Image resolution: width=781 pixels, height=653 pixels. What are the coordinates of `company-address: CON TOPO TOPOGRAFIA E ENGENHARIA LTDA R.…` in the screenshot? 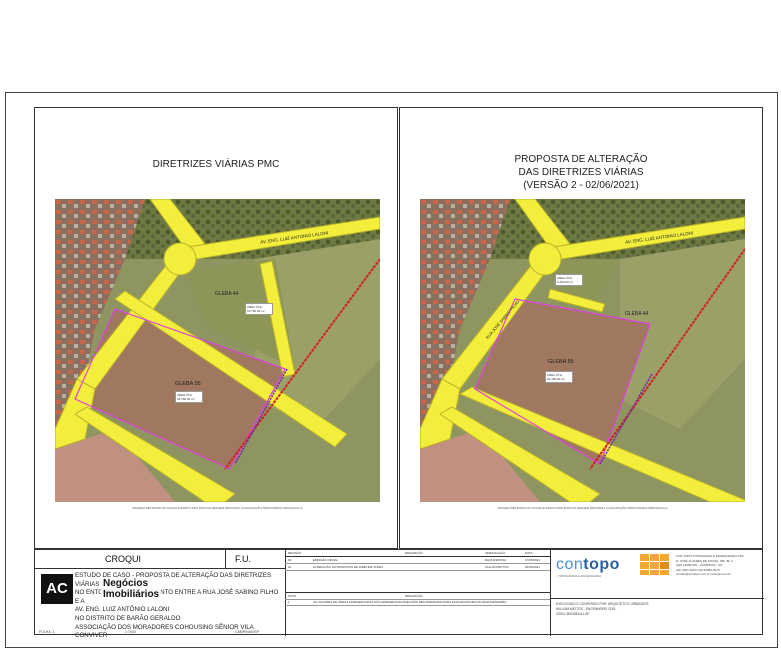 It's located at (719, 565).